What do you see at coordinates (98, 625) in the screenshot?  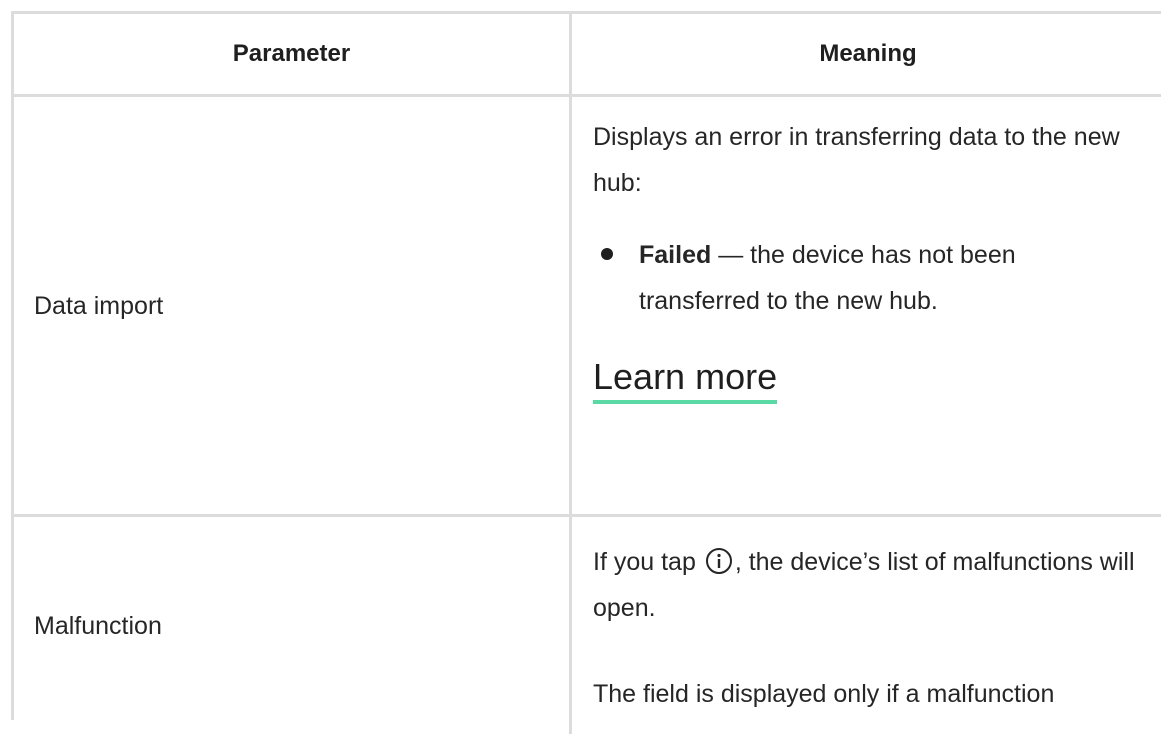 I see `parameter-label: Malfunction` at bounding box center [98, 625].